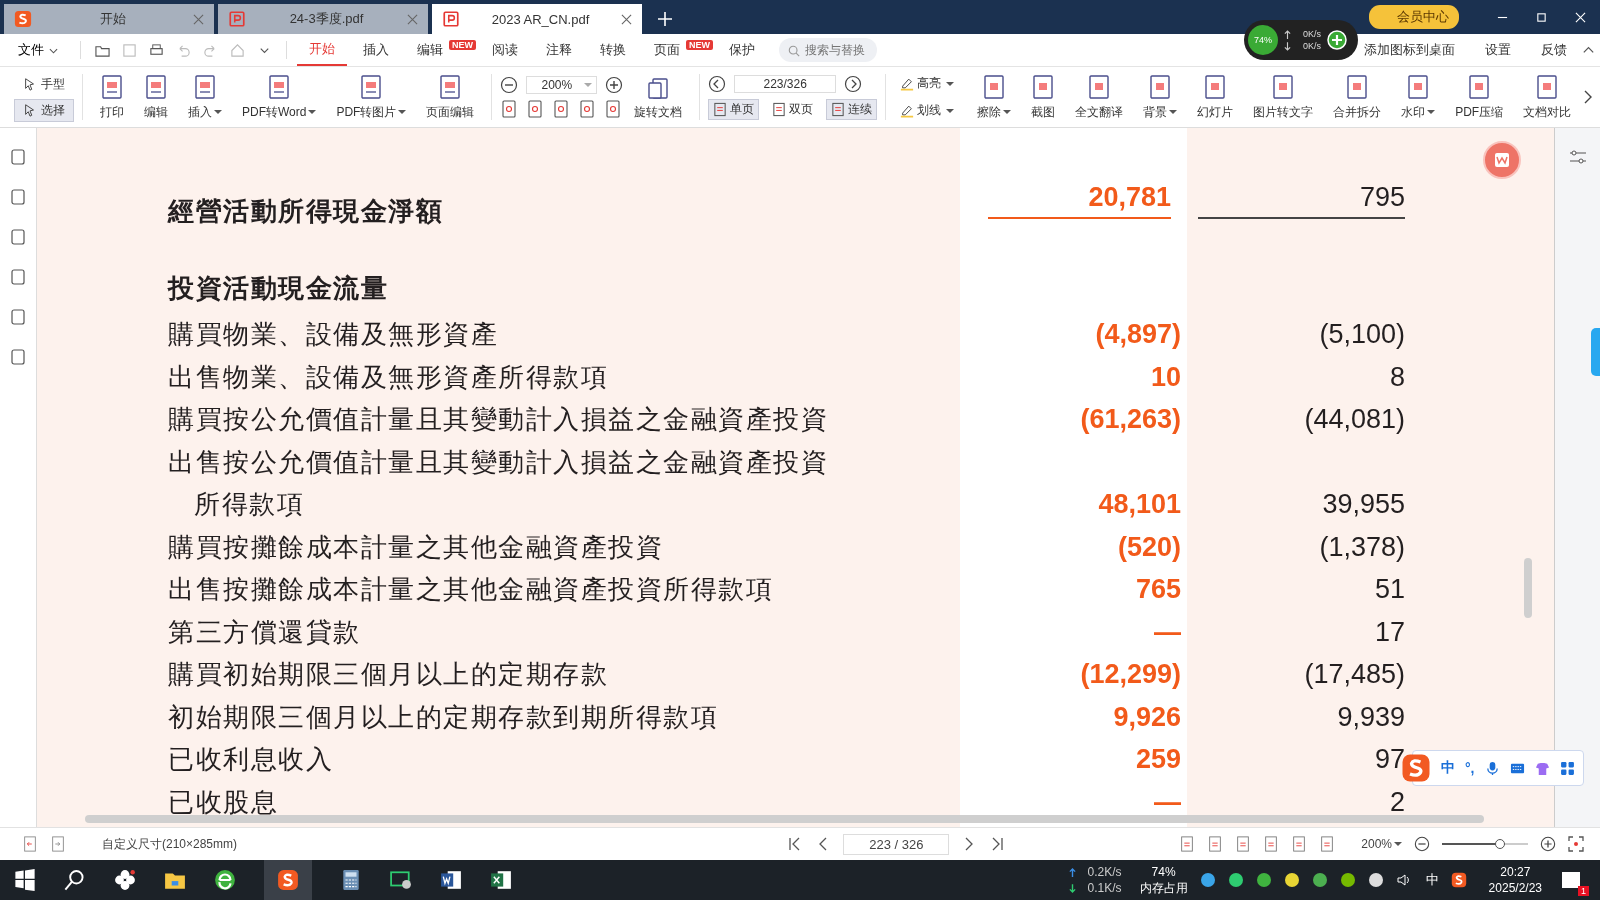 This screenshot has height=900, width=1600. I want to click on tool-button: 合并拆分, so click(1357, 97).